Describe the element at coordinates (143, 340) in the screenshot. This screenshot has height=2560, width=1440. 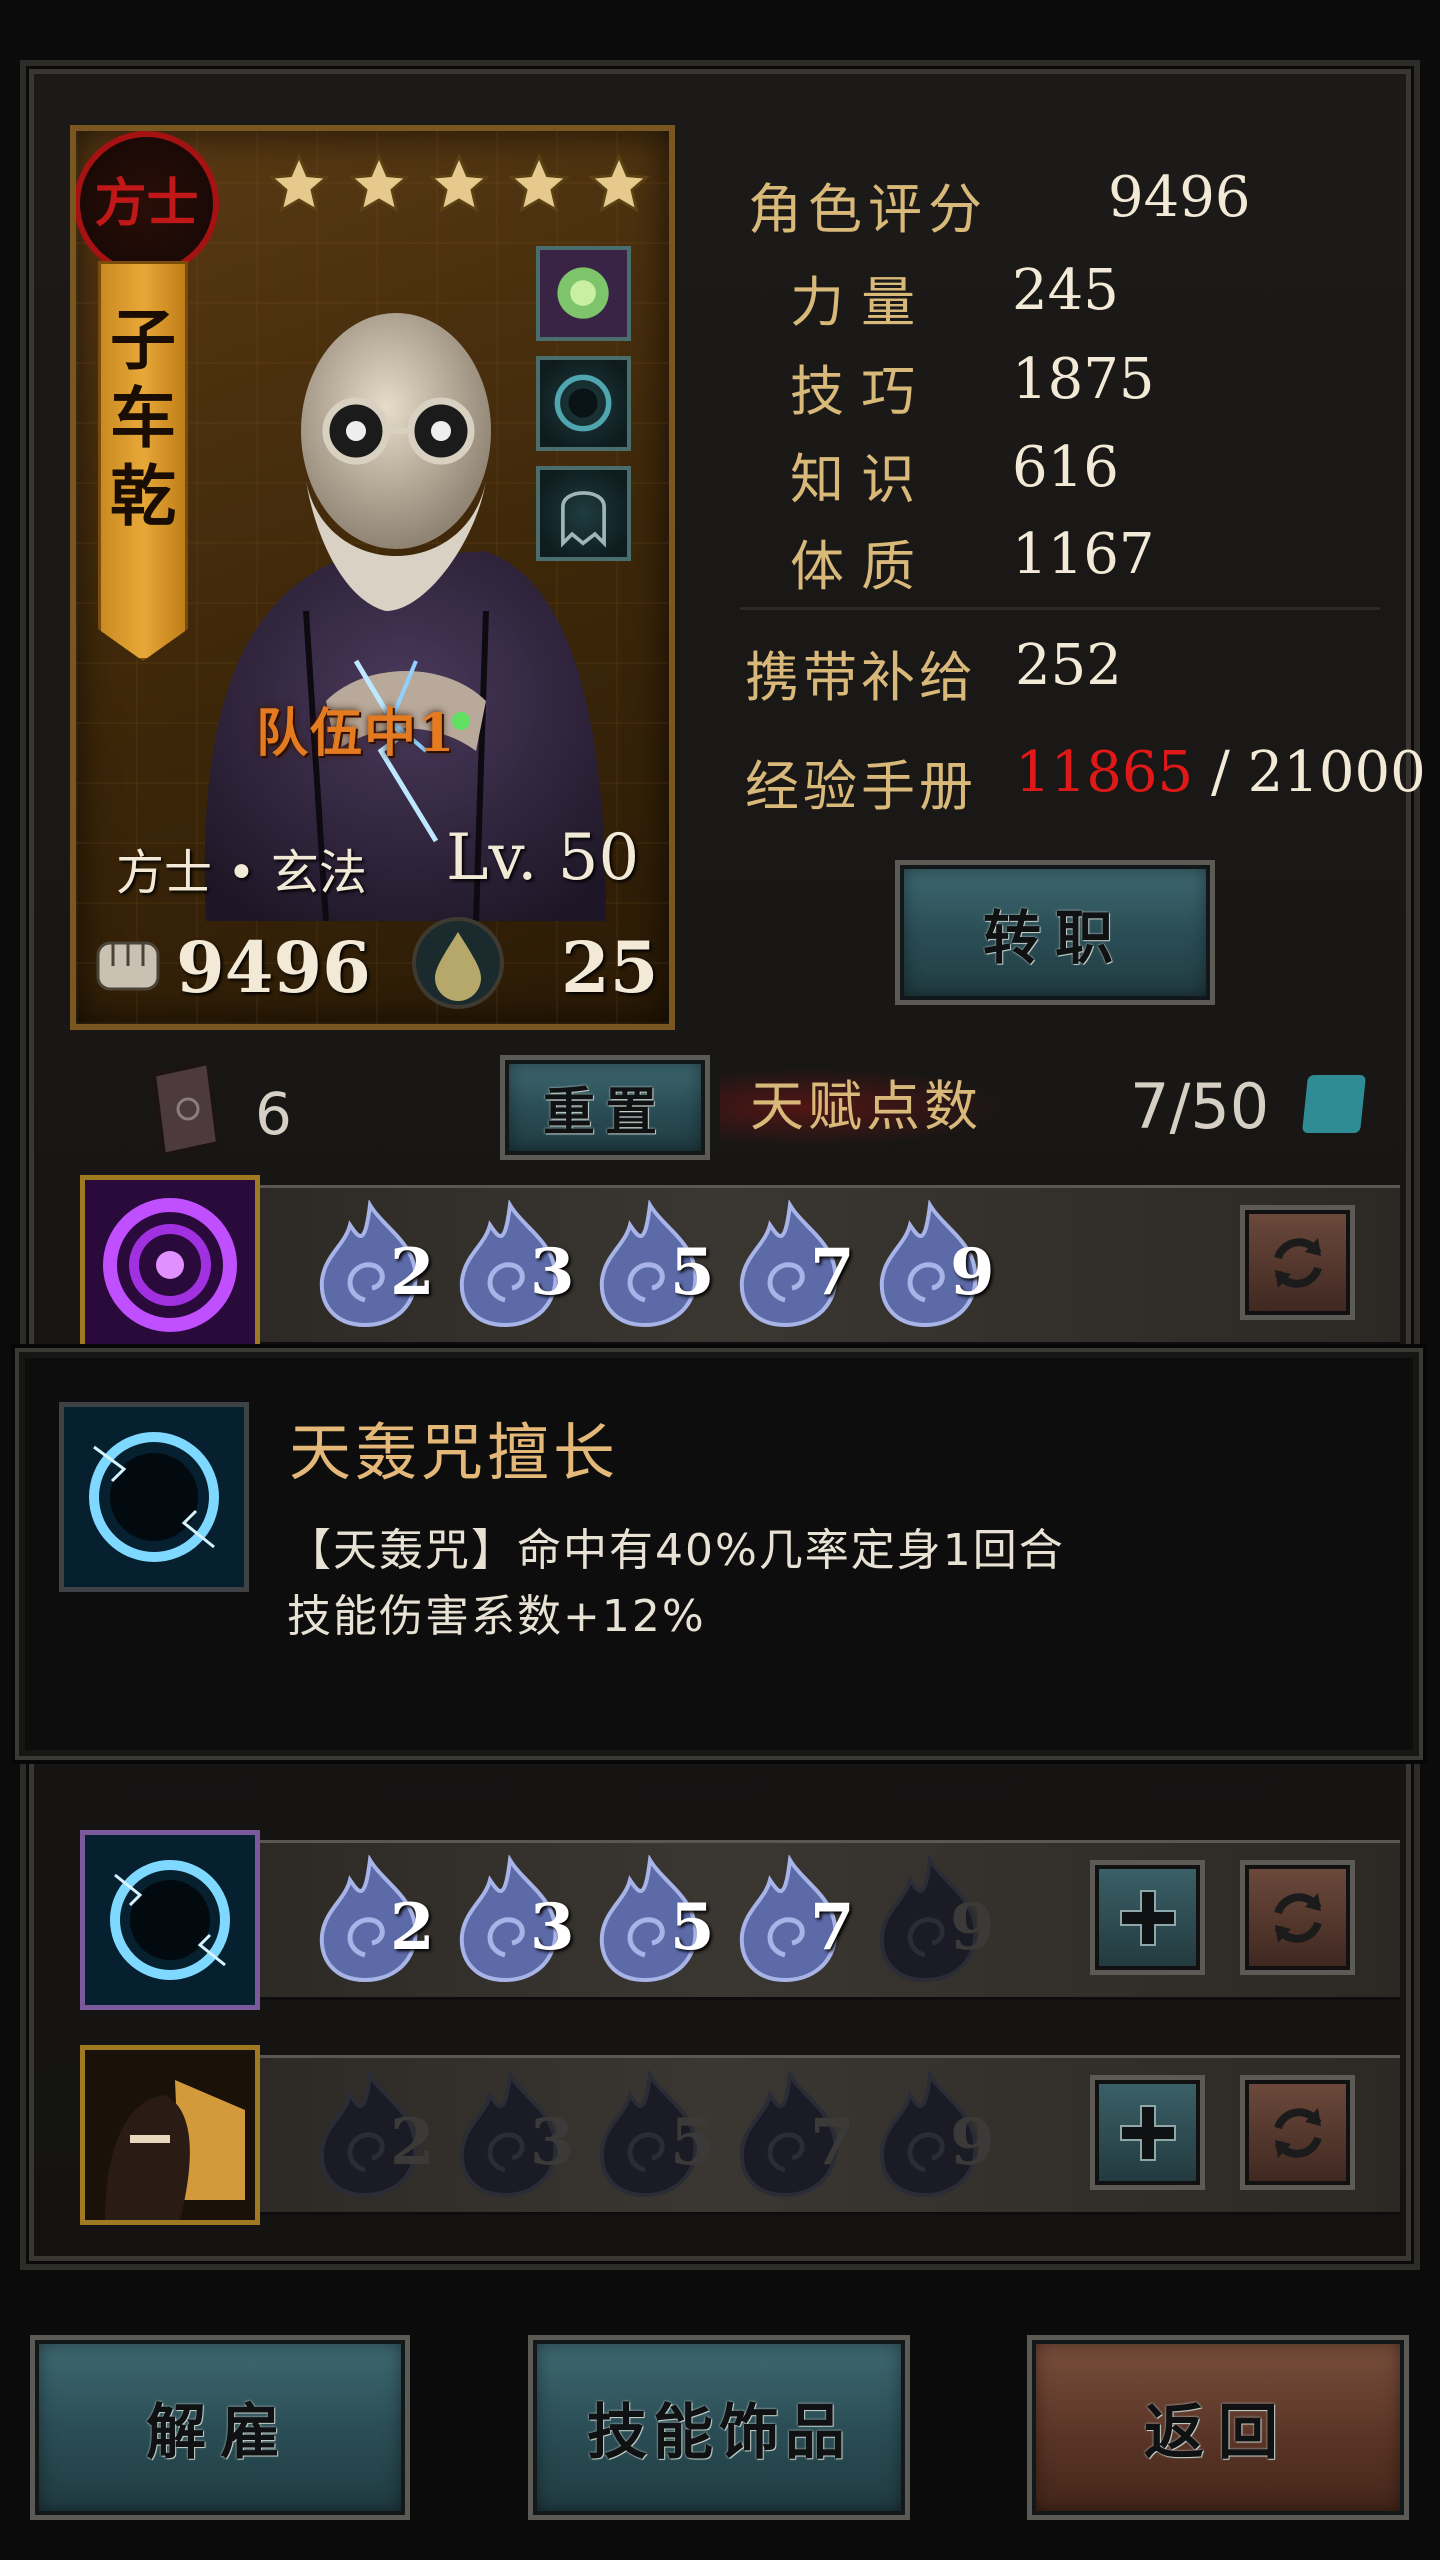
I see `name-char-1: 子` at that location.